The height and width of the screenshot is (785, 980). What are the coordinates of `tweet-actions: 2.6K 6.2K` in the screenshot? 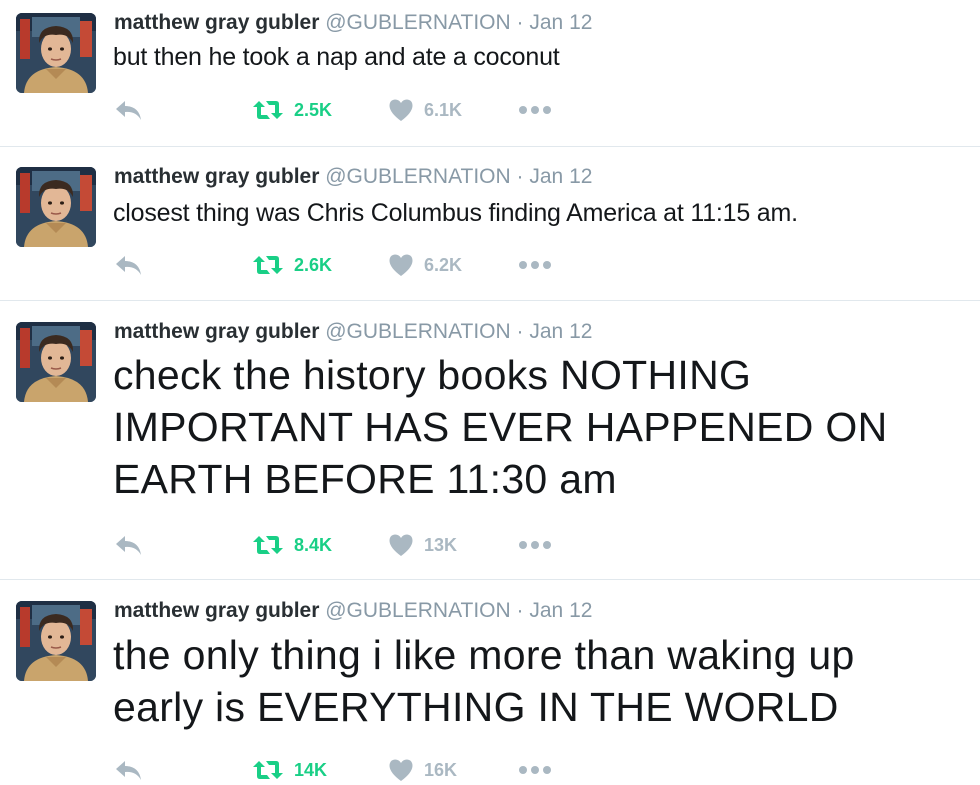 It's located at (364, 265).